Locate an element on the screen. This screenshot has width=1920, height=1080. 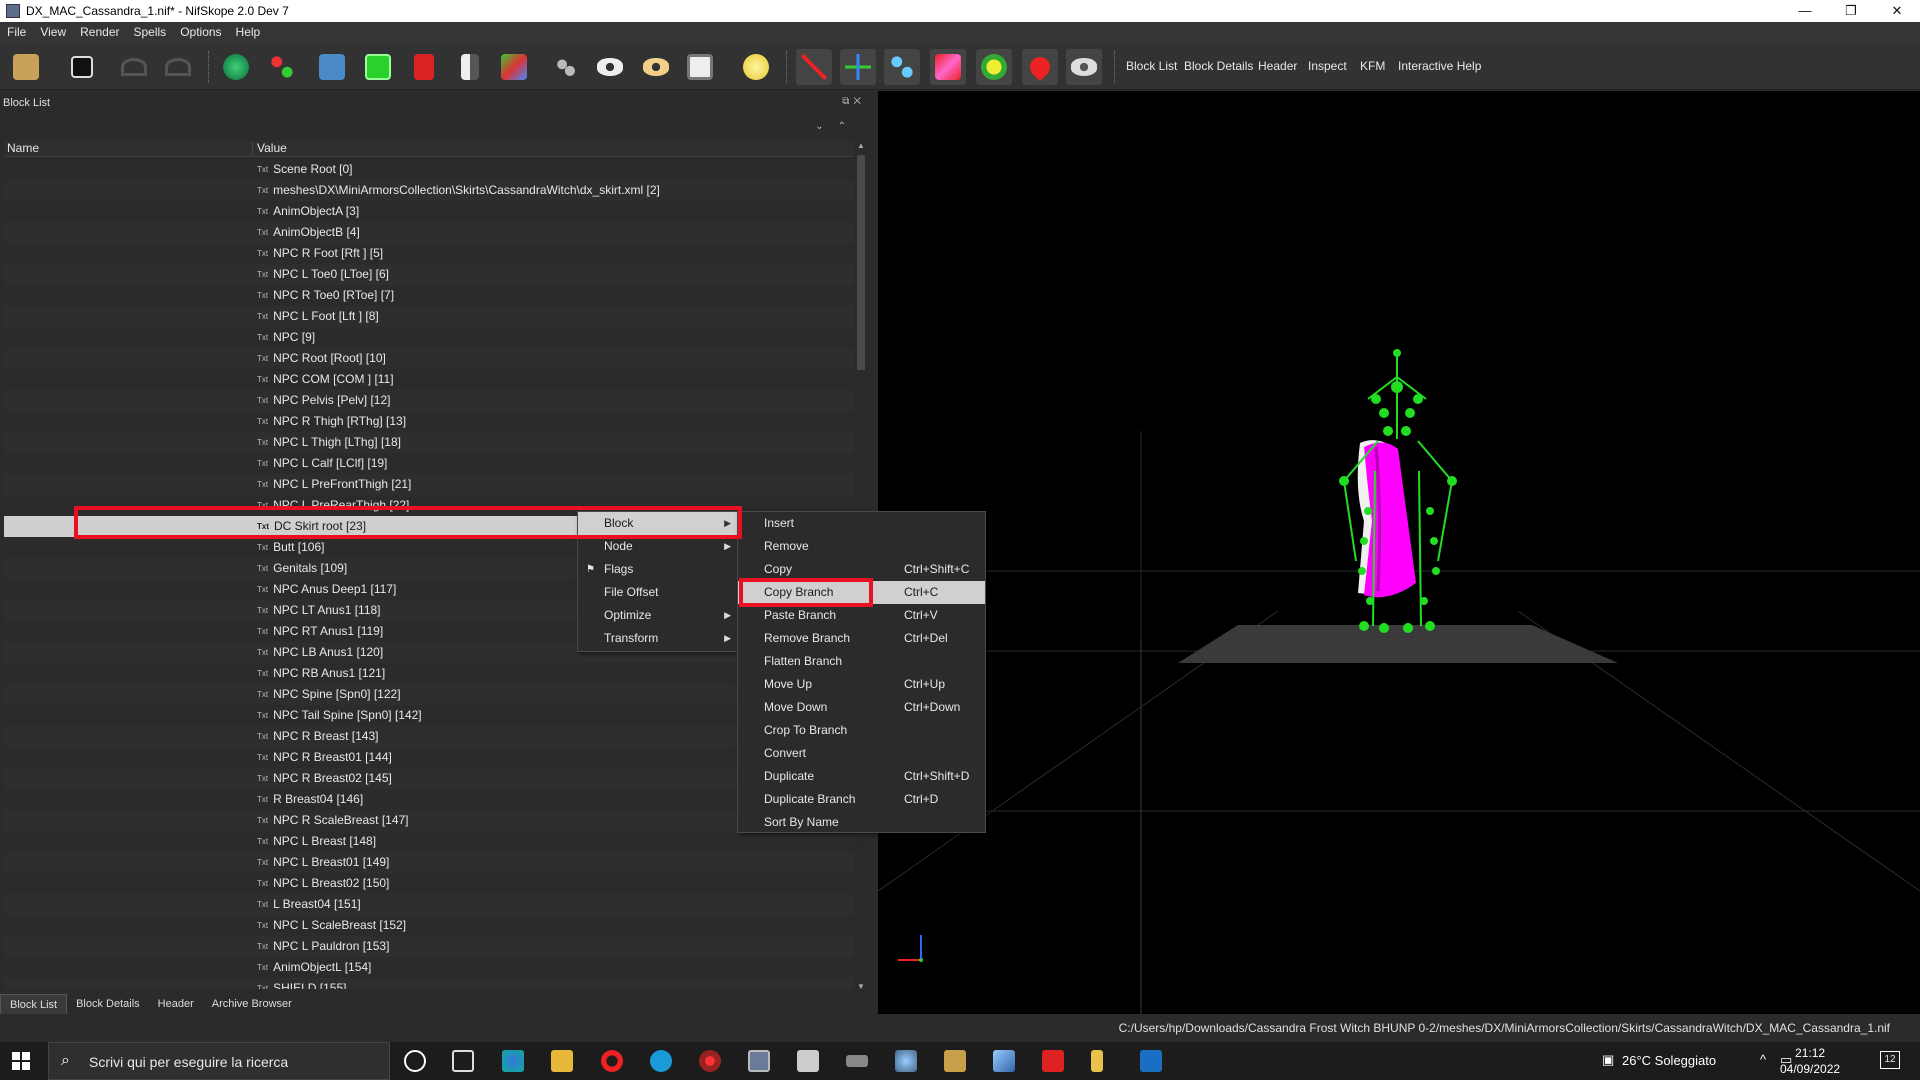
select-object-icon is located at coordinates (236, 67).